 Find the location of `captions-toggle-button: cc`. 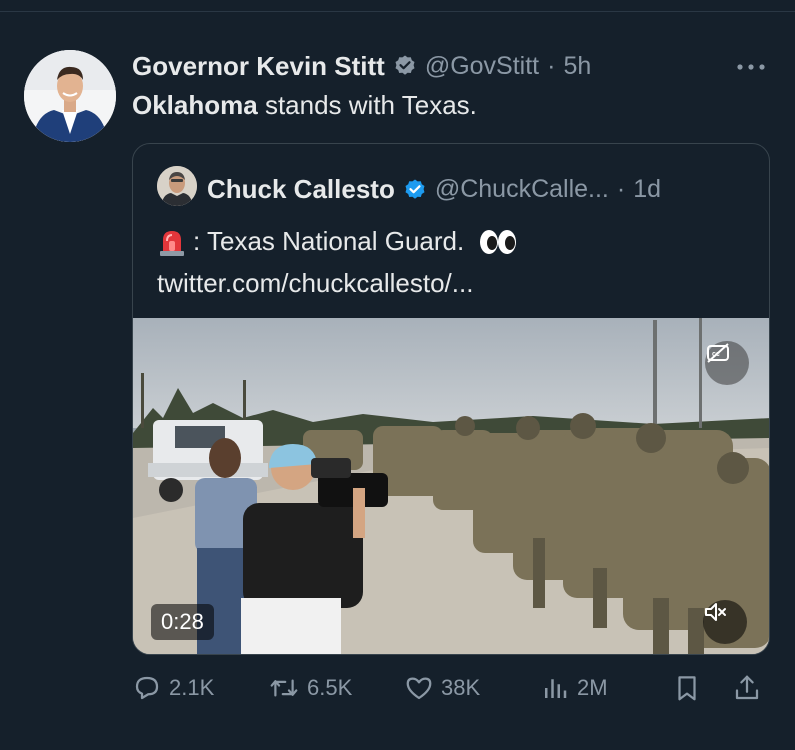

captions-toggle-button: cc is located at coordinates (727, 363).